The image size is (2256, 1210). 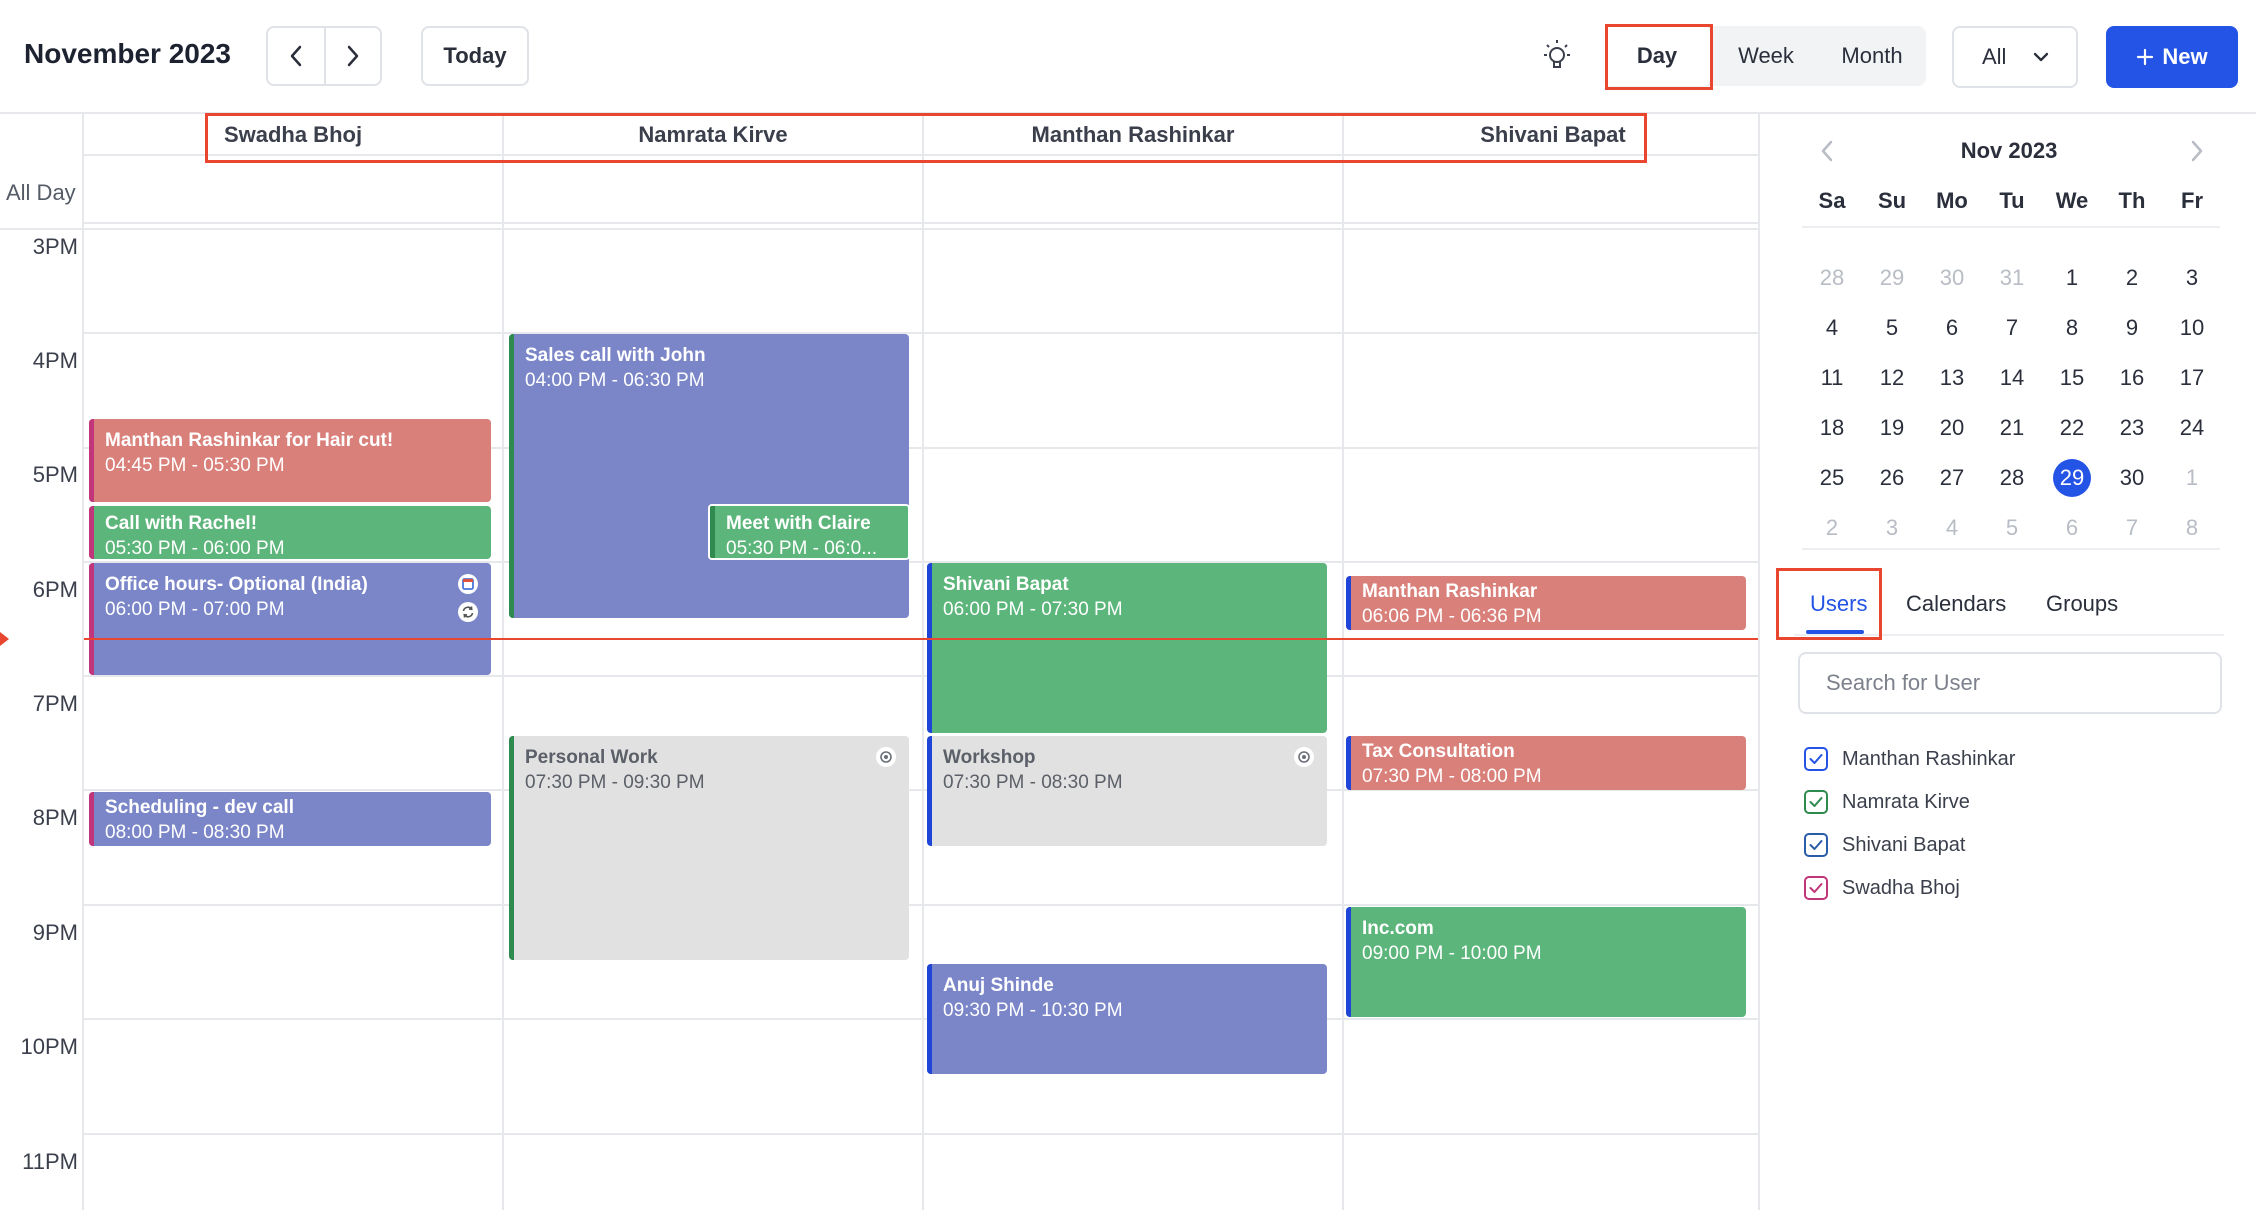 What do you see at coordinates (2192, 200) in the screenshot?
I see `mini-calendar-weekday: Fr` at bounding box center [2192, 200].